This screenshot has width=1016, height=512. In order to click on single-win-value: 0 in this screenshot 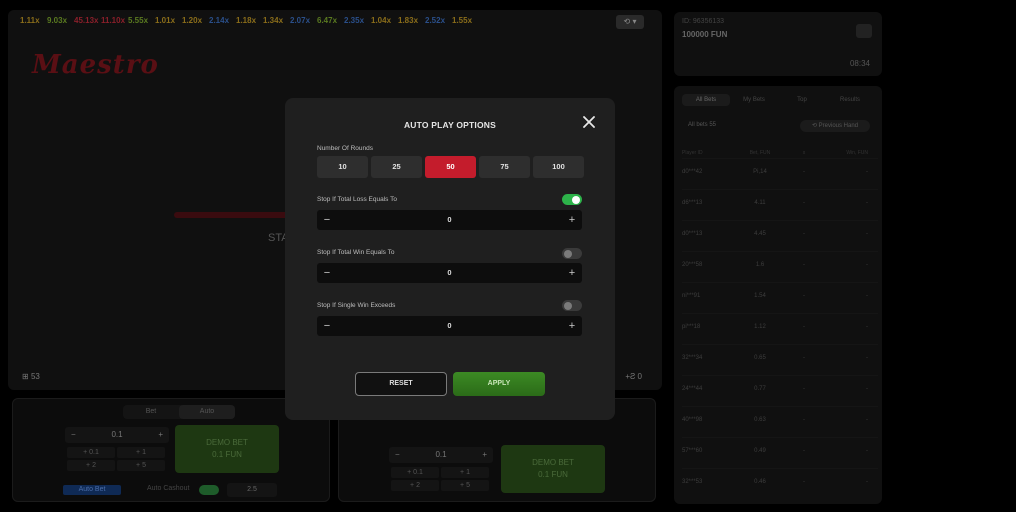, I will do `click(449, 325)`.